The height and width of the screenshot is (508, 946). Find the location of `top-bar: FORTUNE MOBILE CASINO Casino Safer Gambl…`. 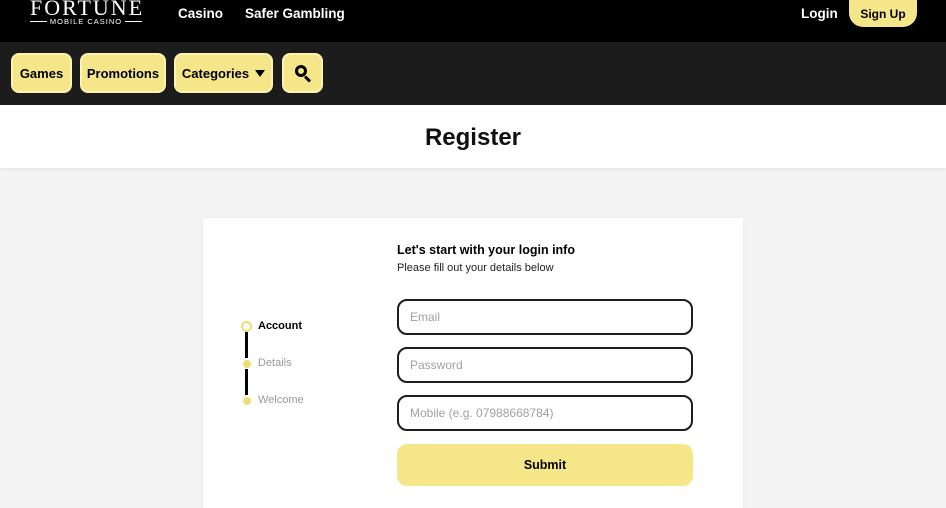

top-bar: FORTUNE MOBILE CASINO Casino Safer Gambl… is located at coordinates (473, 21).